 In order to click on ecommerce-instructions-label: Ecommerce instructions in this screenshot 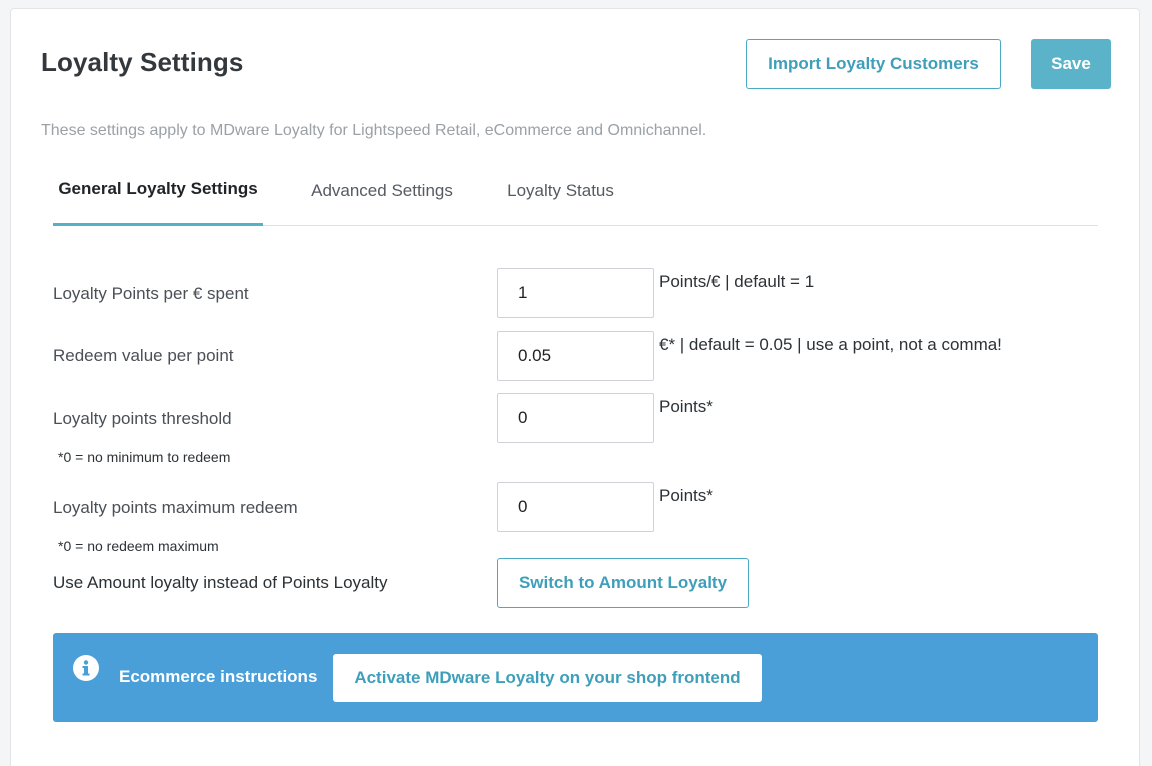, I will do `click(218, 676)`.